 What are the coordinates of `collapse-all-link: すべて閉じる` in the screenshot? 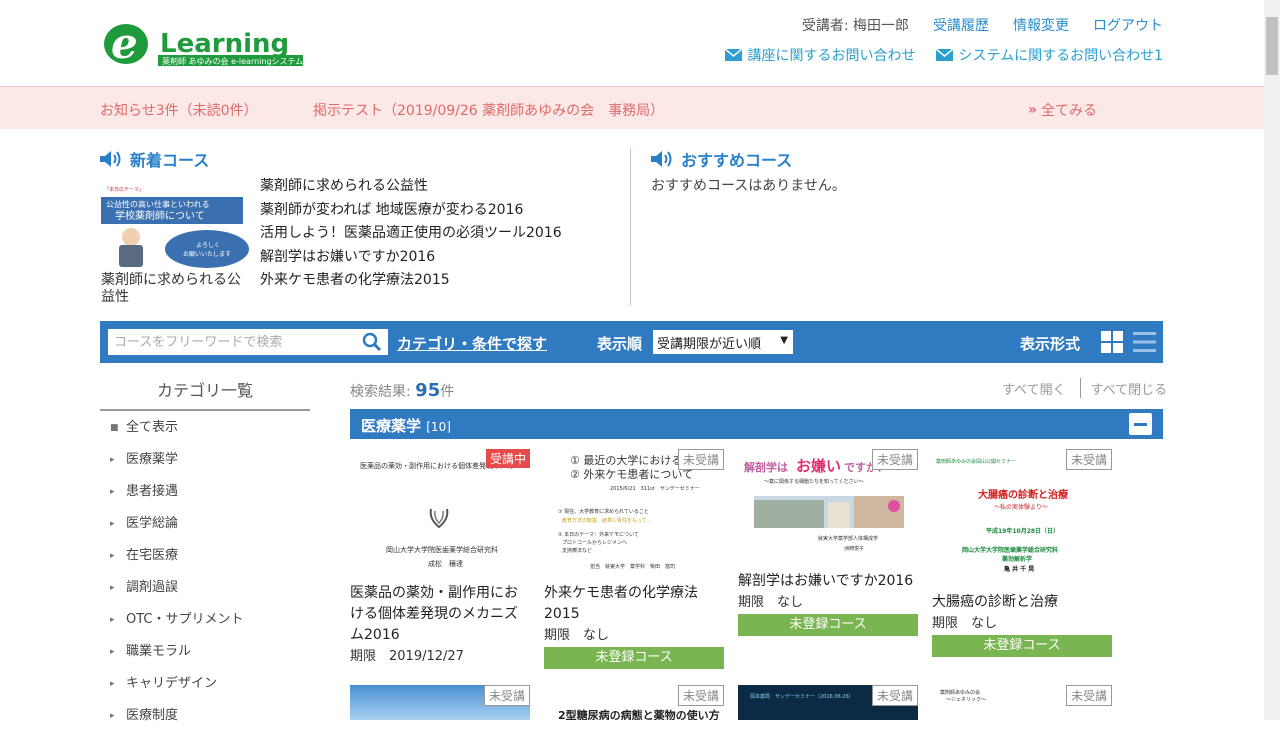 It's located at (1129, 388).